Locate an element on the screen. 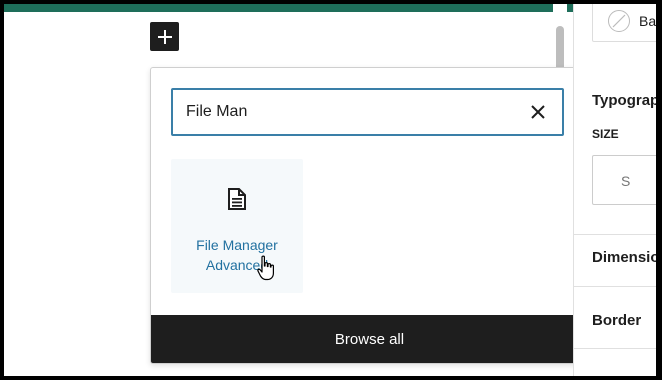  background-color-option: Ba is located at coordinates (624, 23).